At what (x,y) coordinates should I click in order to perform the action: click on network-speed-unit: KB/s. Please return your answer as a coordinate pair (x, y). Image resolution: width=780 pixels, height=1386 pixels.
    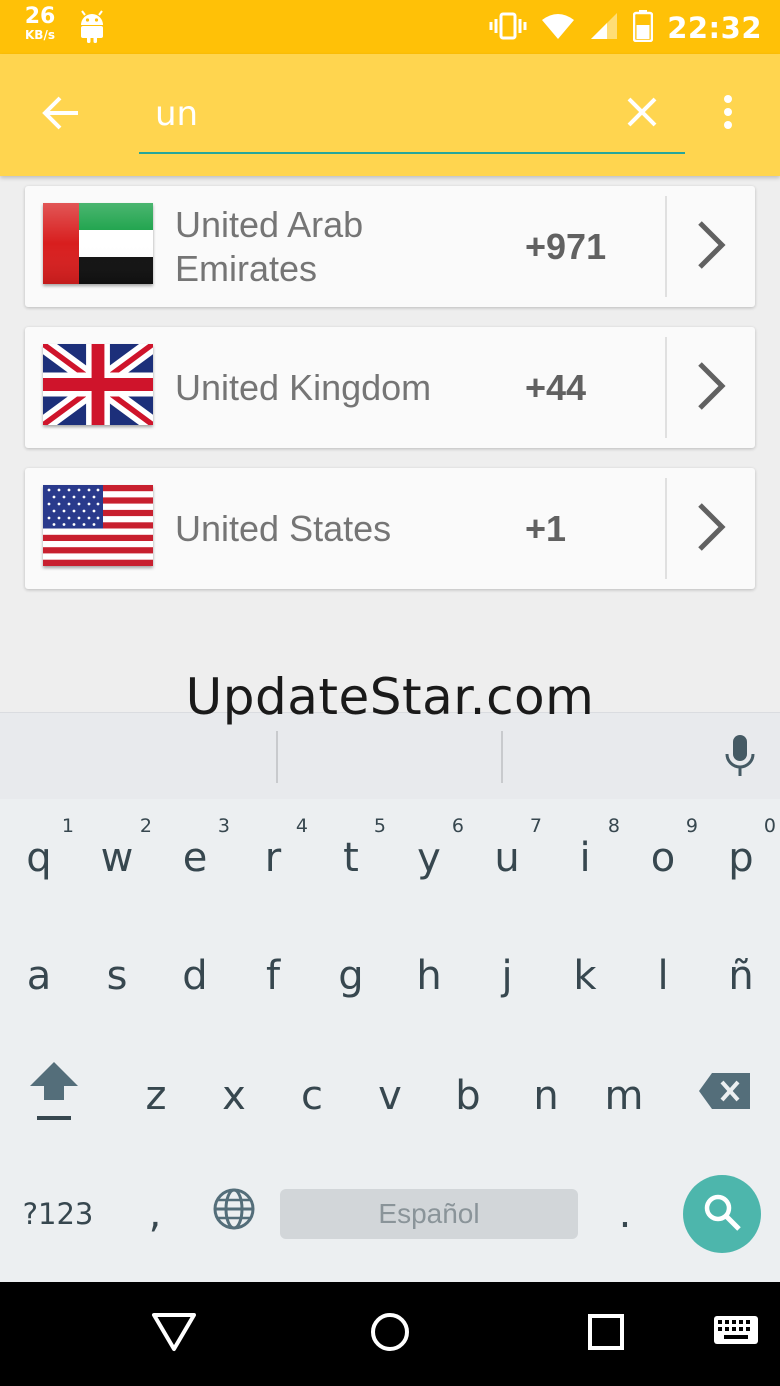
    Looking at the image, I should click on (40, 35).